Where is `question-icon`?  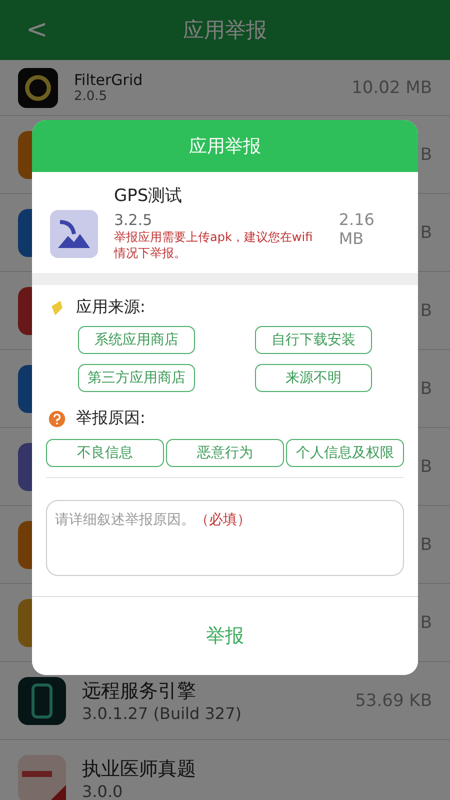 question-icon is located at coordinates (57, 419).